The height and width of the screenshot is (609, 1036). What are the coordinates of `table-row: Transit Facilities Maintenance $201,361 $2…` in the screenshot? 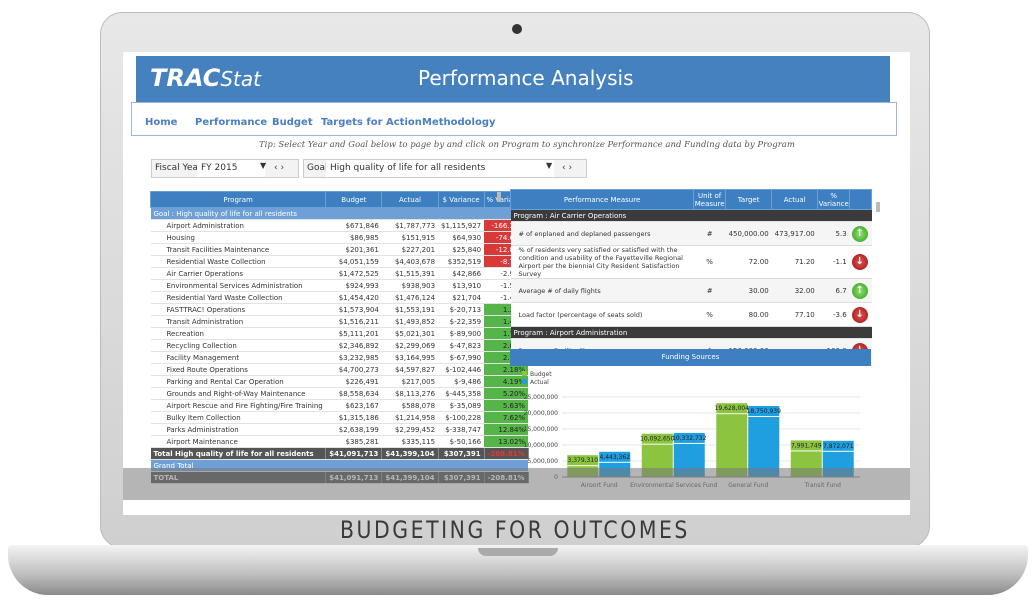 It's located at (339, 249).